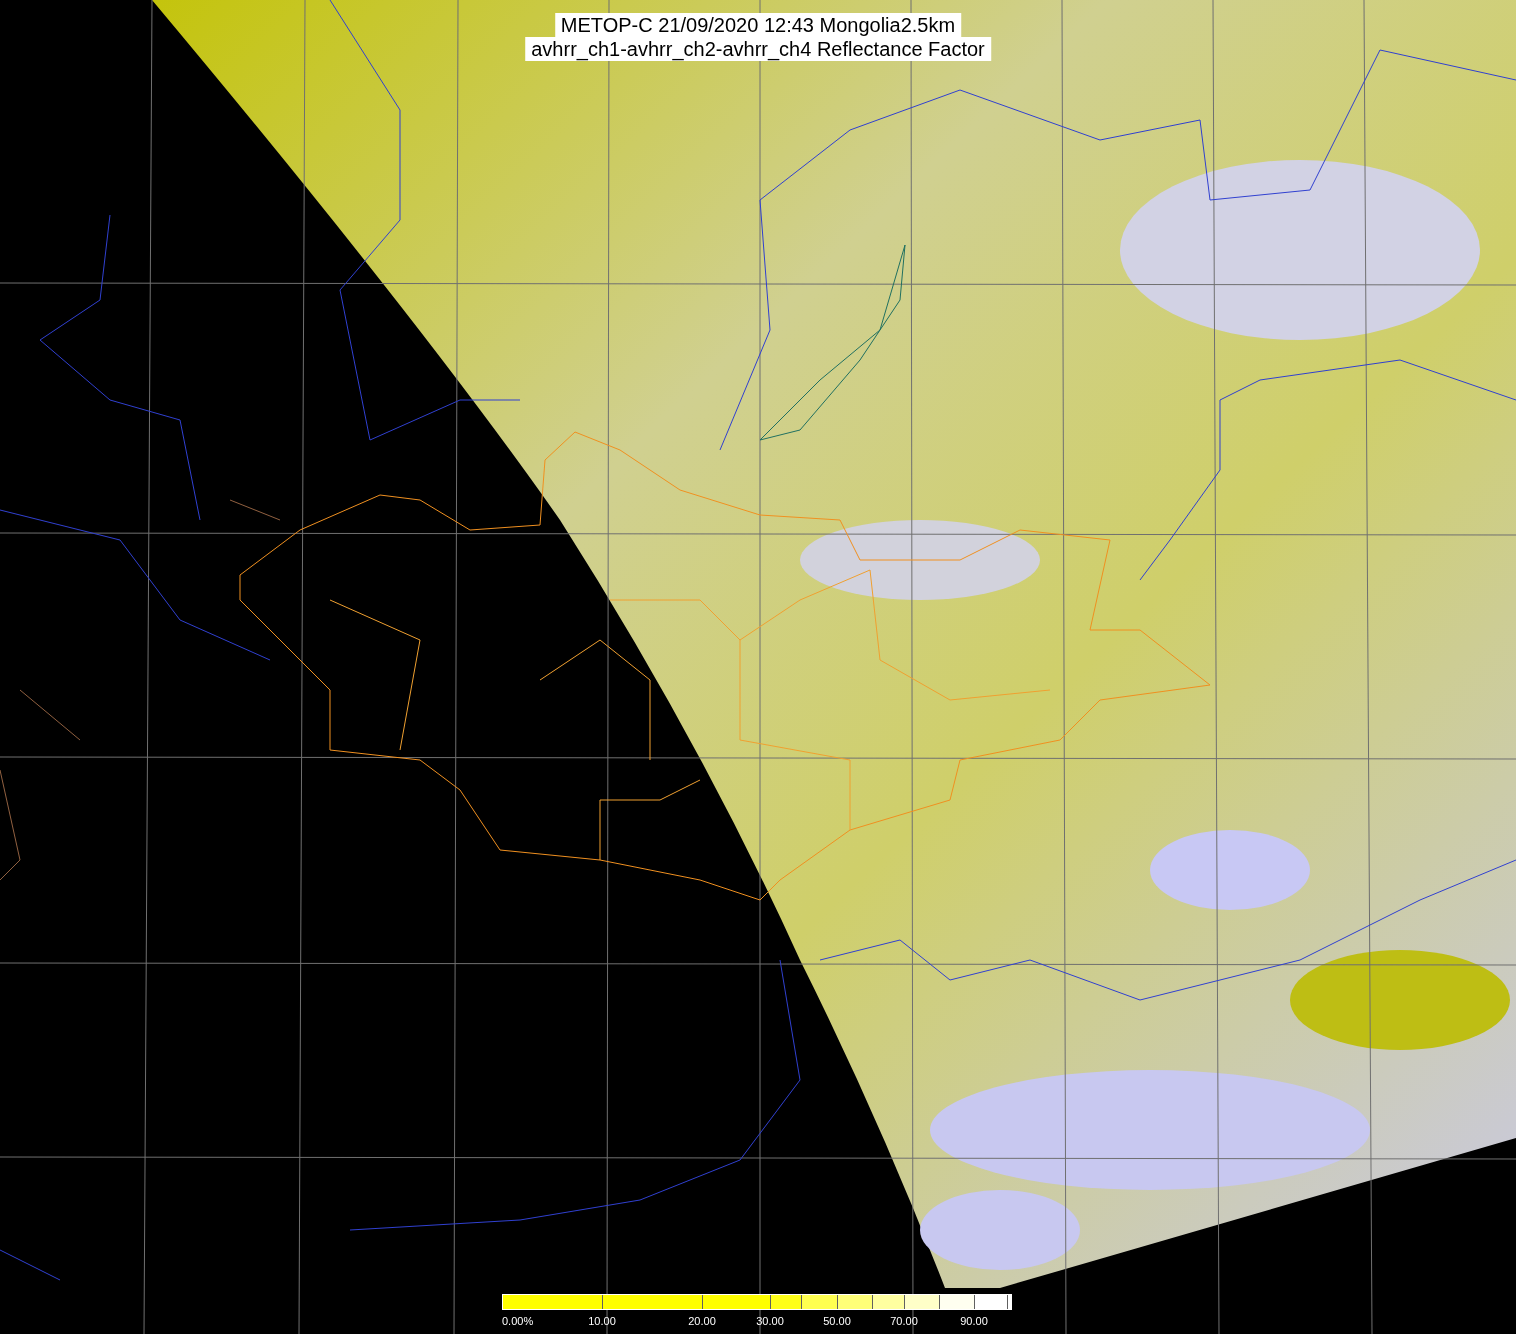  Describe the element at coordinates (518, 1321) in the screenshot. I see `scale-label: 0.00%` at that location.